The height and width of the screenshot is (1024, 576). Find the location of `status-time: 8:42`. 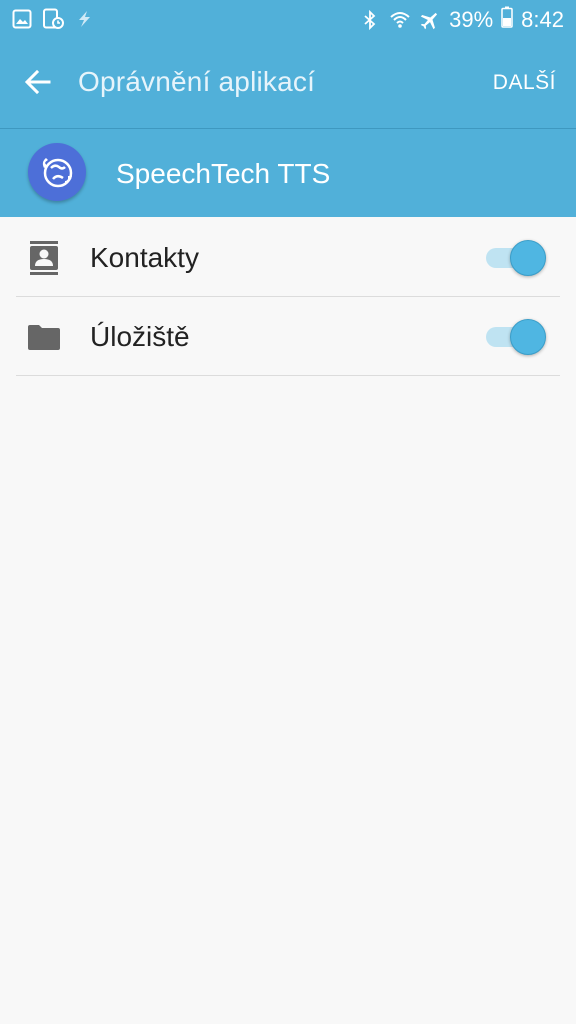

status-time: 8:42 is located at coordinates (542, 19).